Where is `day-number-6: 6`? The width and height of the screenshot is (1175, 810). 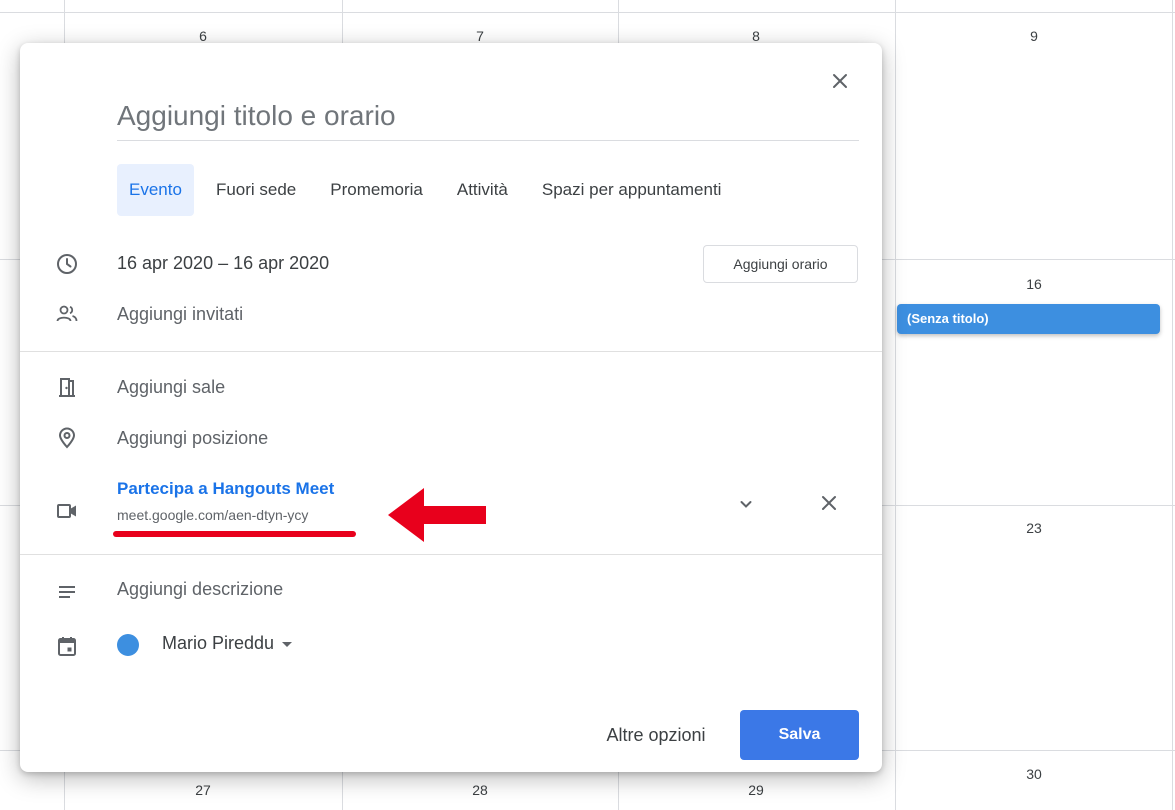
day-number-6: 6 is located at coordinates (203, 36).